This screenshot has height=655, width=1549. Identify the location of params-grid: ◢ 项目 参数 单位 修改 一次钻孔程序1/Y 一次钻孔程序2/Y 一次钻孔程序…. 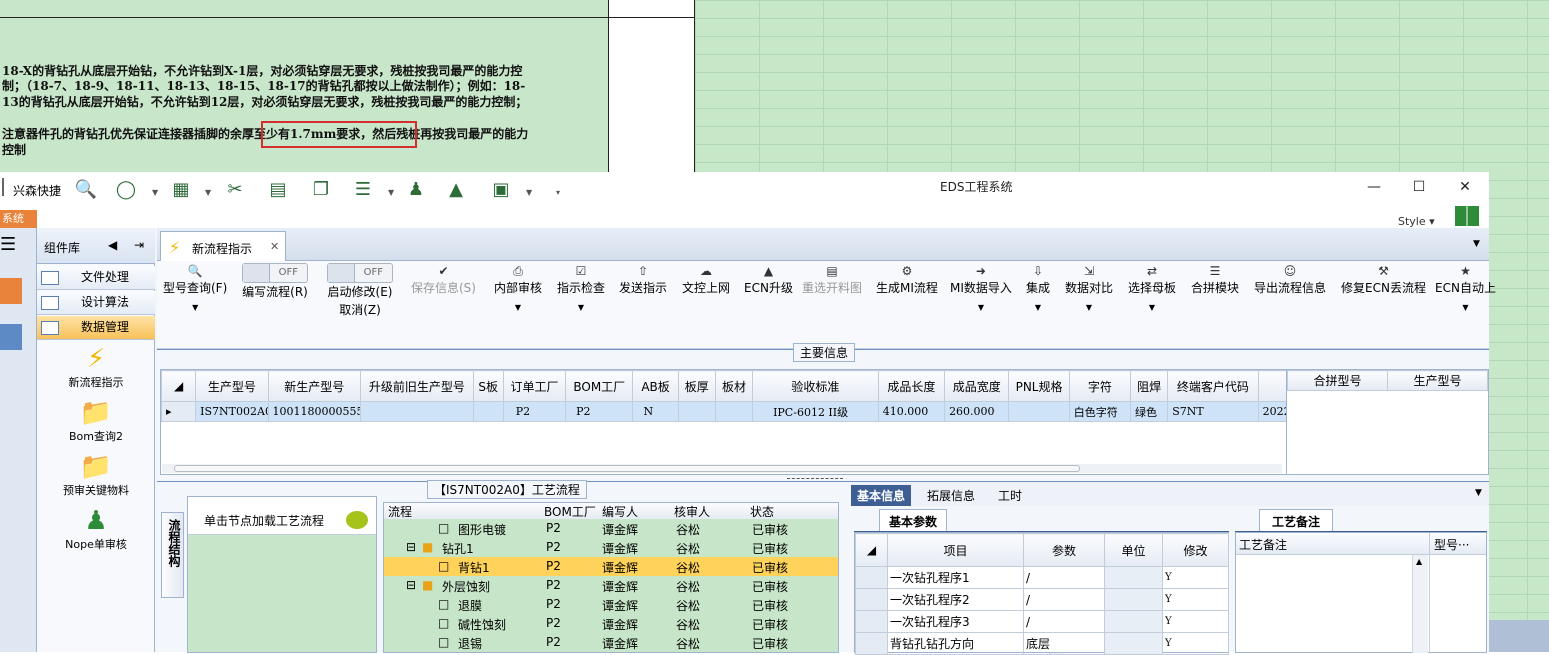
(1041, 593).